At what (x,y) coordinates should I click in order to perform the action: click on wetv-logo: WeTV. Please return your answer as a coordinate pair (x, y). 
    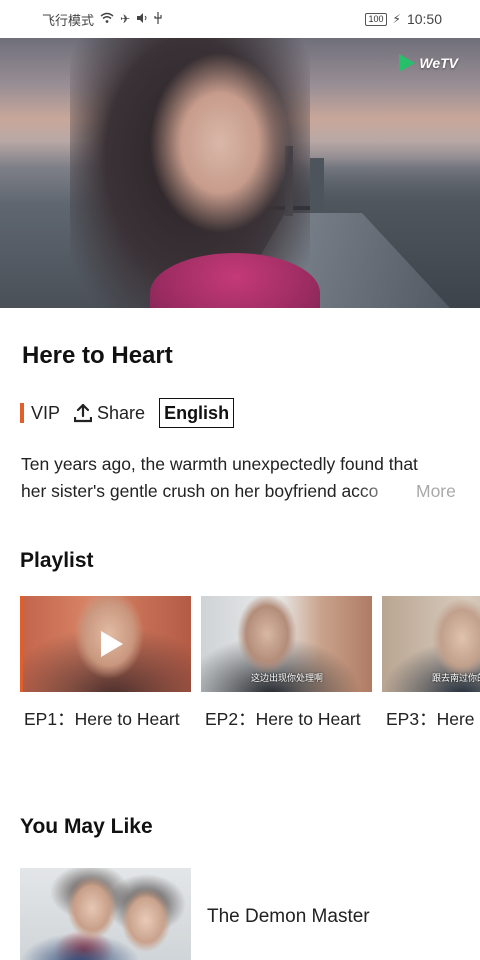
    Looking at the image, I should click on (428, 63).